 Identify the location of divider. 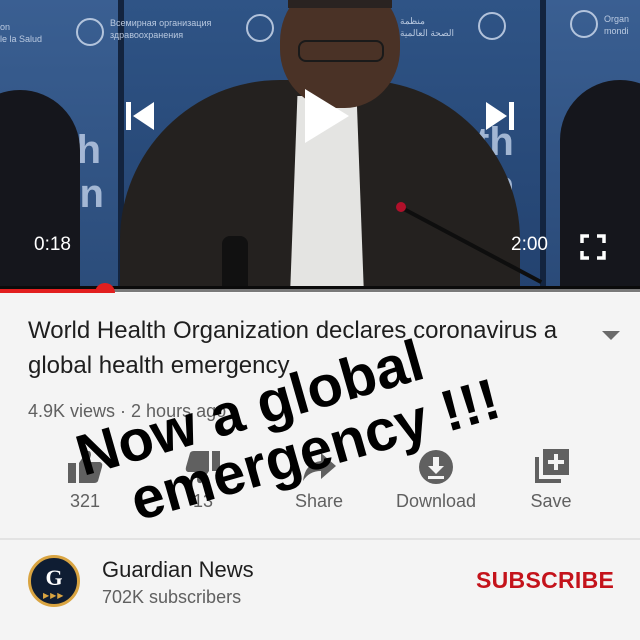
(320, 539).